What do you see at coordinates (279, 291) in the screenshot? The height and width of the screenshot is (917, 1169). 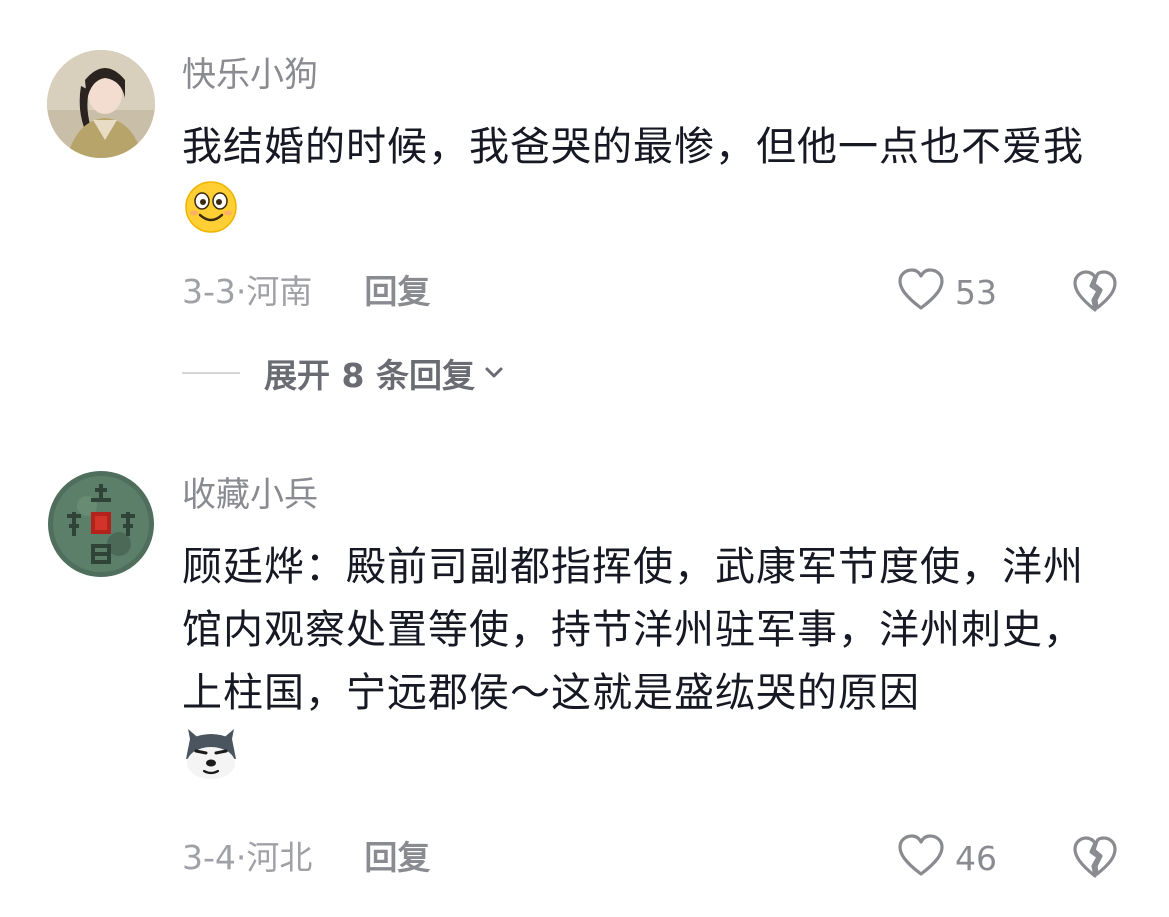 I see `comment-location: 河南` at bounding box center [279, 291].